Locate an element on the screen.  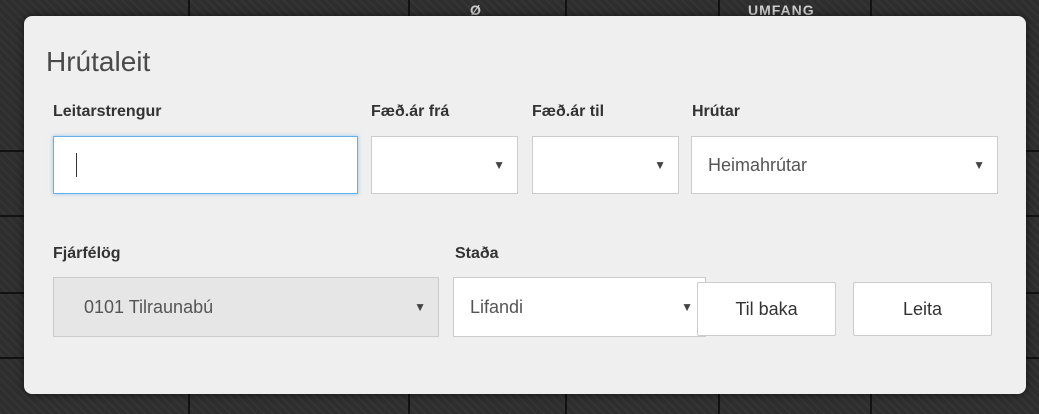
birth-year-to-label: Fæð.ár til is located at coordinates (568, 111).